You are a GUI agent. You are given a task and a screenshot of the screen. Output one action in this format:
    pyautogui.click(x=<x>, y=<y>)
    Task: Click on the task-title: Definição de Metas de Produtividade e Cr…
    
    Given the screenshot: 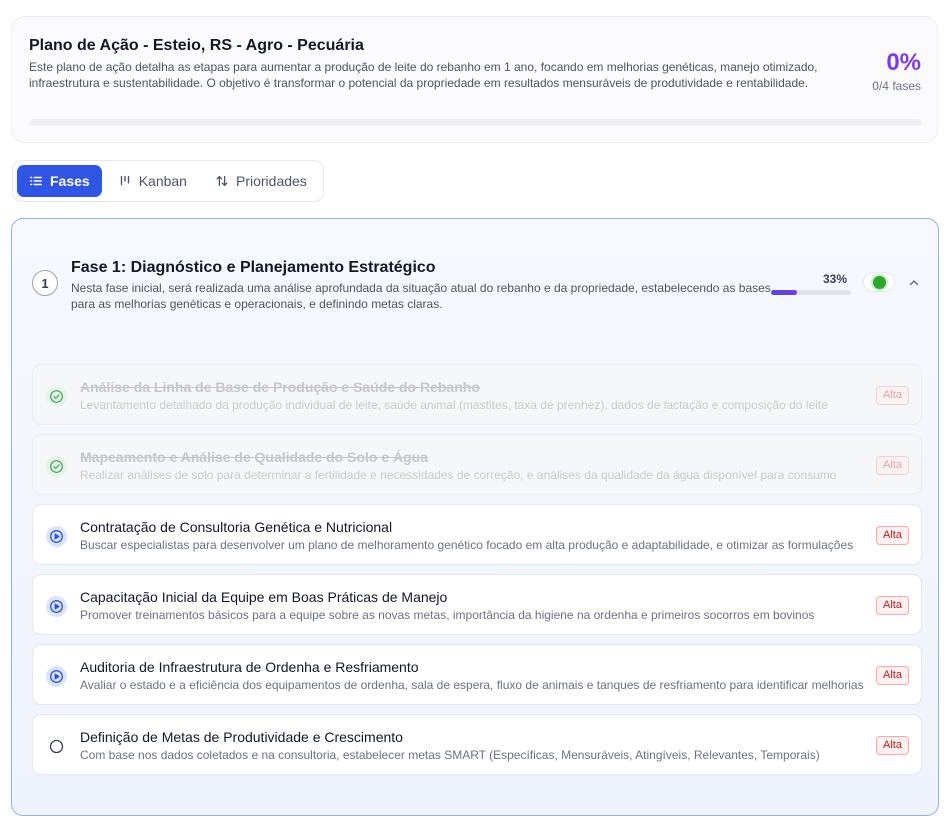 What is the action you would take?
    pyautogui.click(x=241, y=737)
    